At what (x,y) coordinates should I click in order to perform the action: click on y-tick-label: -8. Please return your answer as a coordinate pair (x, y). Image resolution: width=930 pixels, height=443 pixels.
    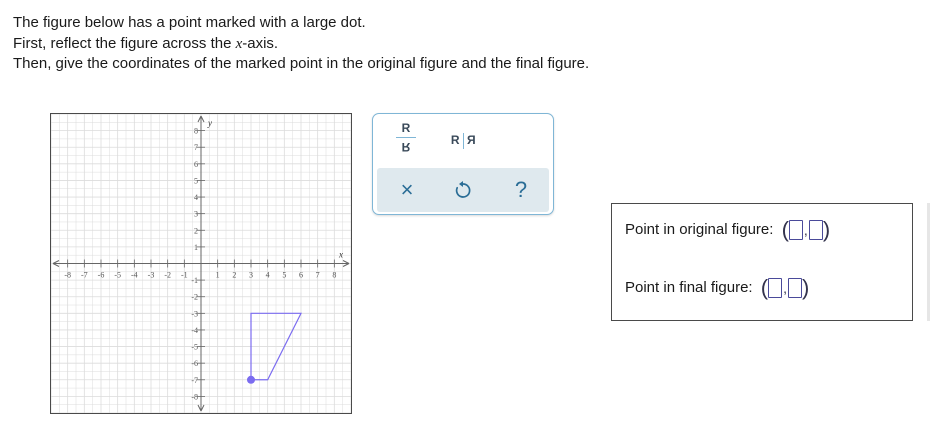
    Looking at the image, I should click on (194, 396).